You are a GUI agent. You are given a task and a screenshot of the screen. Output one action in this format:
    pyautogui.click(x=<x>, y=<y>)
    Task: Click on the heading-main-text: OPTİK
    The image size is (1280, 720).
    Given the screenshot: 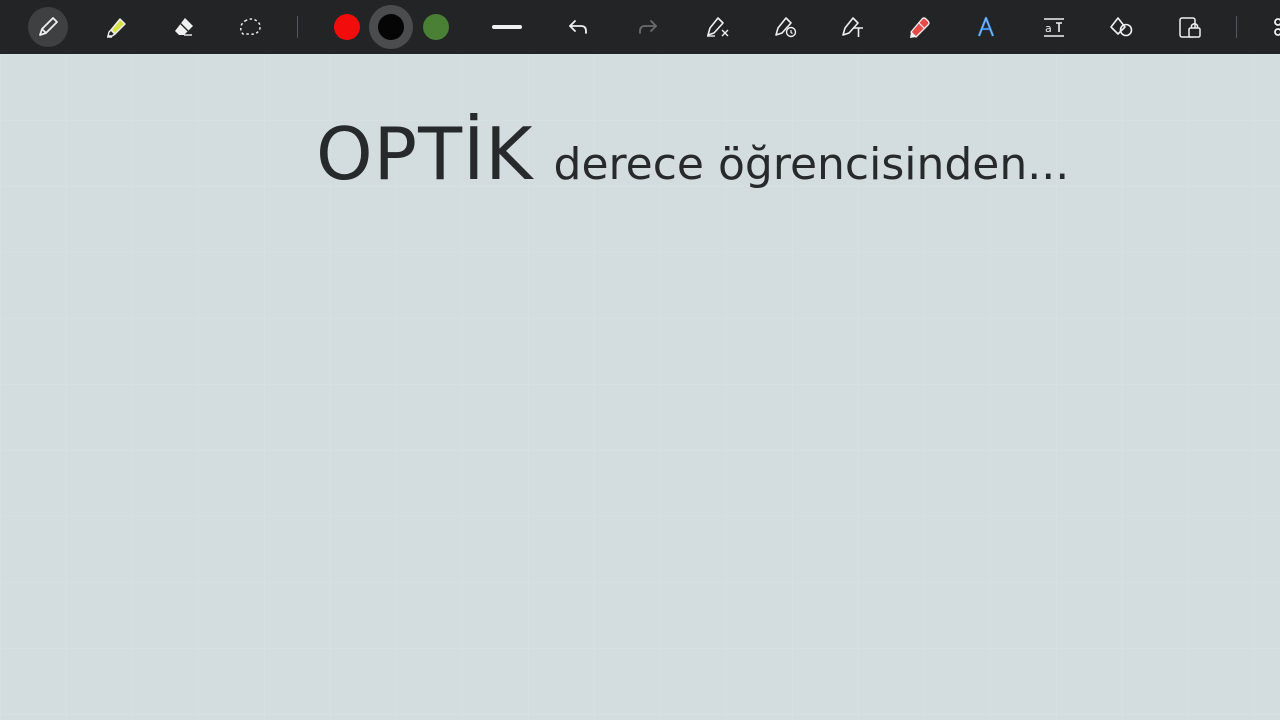 What is the action you would take?
    pyautogui.click(x=425, y=154)
    